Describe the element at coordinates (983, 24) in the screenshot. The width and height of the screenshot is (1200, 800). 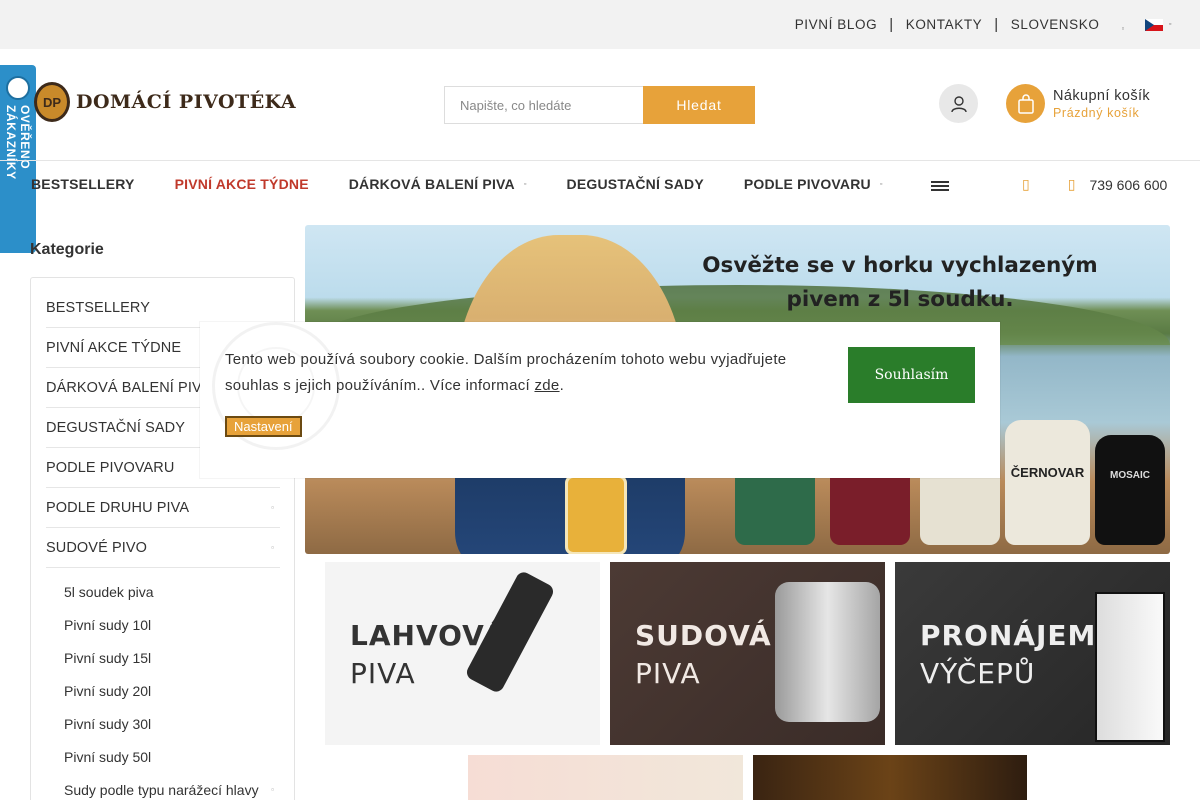
I see `top-links: PIVNÍ BLOG | KONTAKTY | SLOVENSKO ▫ ▫` at that location.